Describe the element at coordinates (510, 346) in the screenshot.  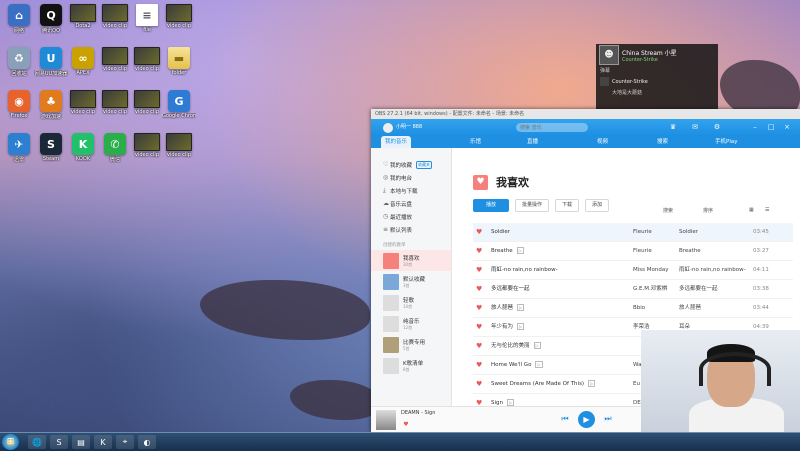
I see `song-title: 无与伦比的美丽` at that location.